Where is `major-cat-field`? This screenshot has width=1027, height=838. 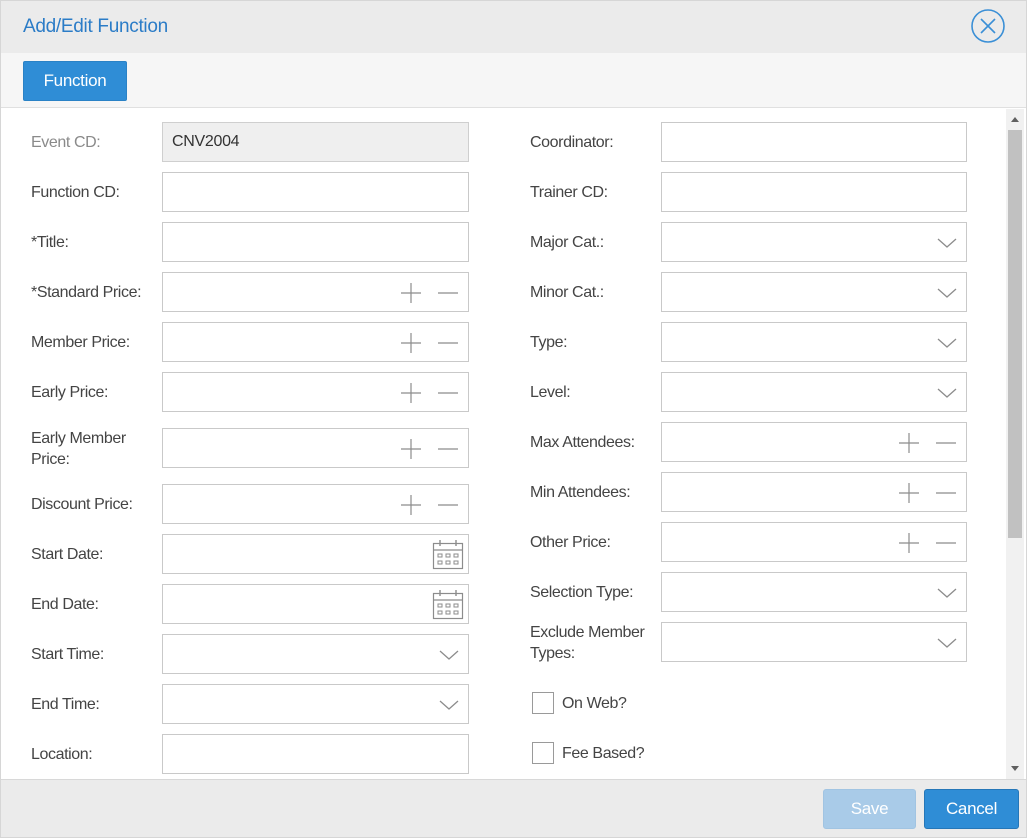 major-cat-field is located at coordinates (814, 242).